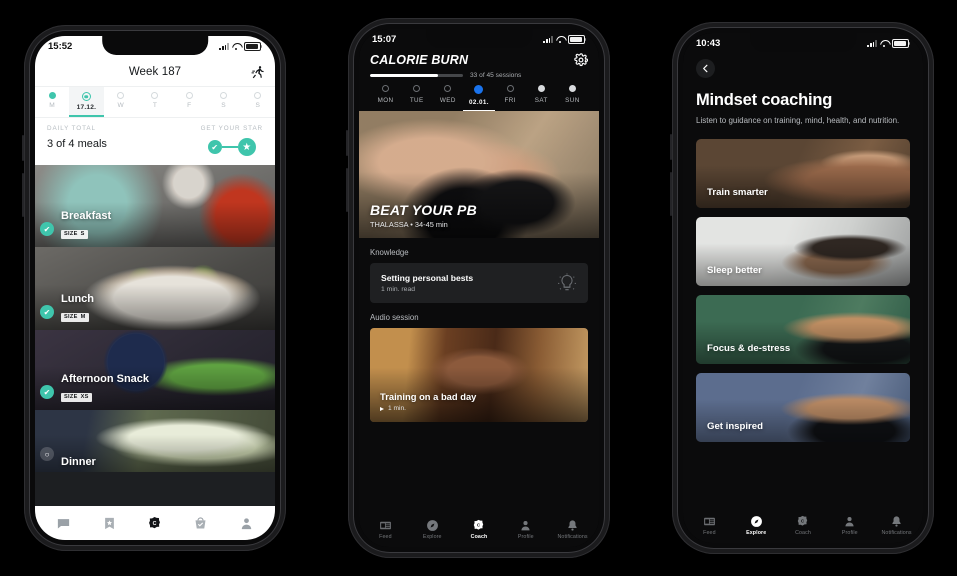  What do you see at coordinates (671, 147) in the screenshot?
I see `phone3-side-button` at bounding box center [671, 147].